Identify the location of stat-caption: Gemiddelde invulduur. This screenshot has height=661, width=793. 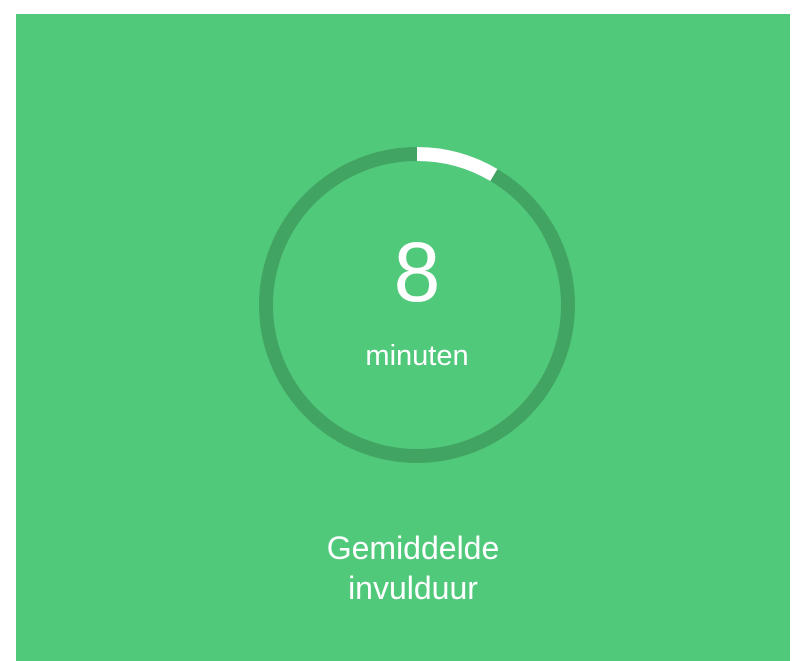
(404, 568).